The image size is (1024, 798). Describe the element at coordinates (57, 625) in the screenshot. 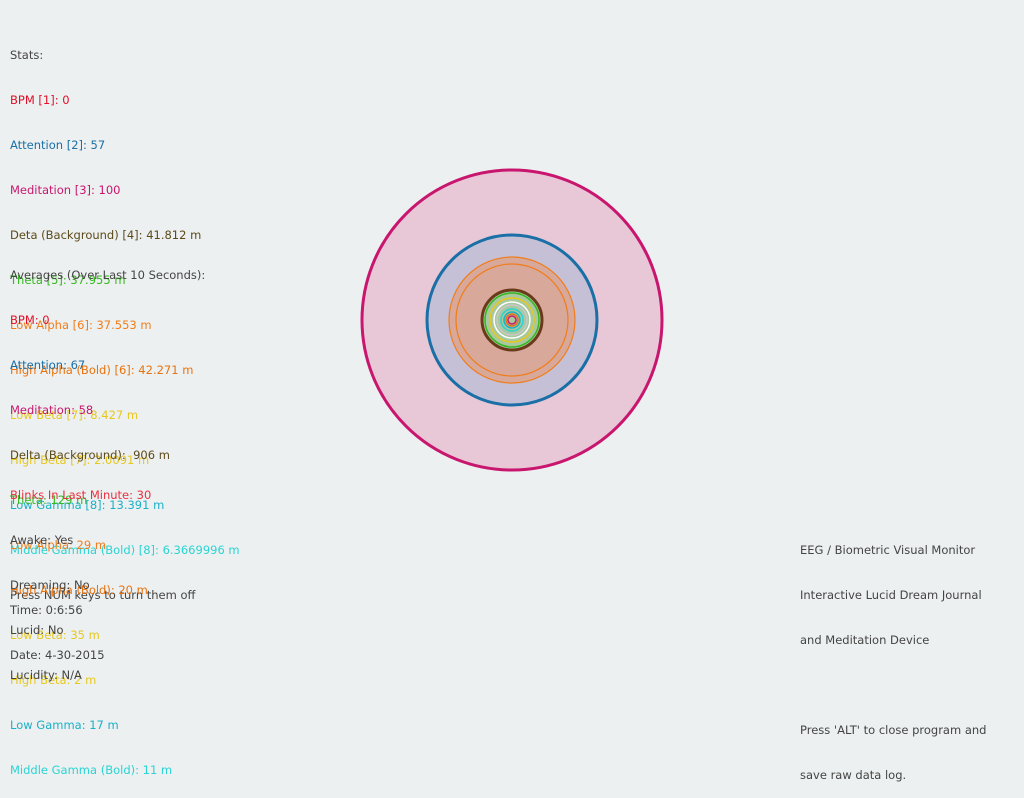

I see `time-panel: Time: 0:6:56 Date: 4-30-2015` at that location.